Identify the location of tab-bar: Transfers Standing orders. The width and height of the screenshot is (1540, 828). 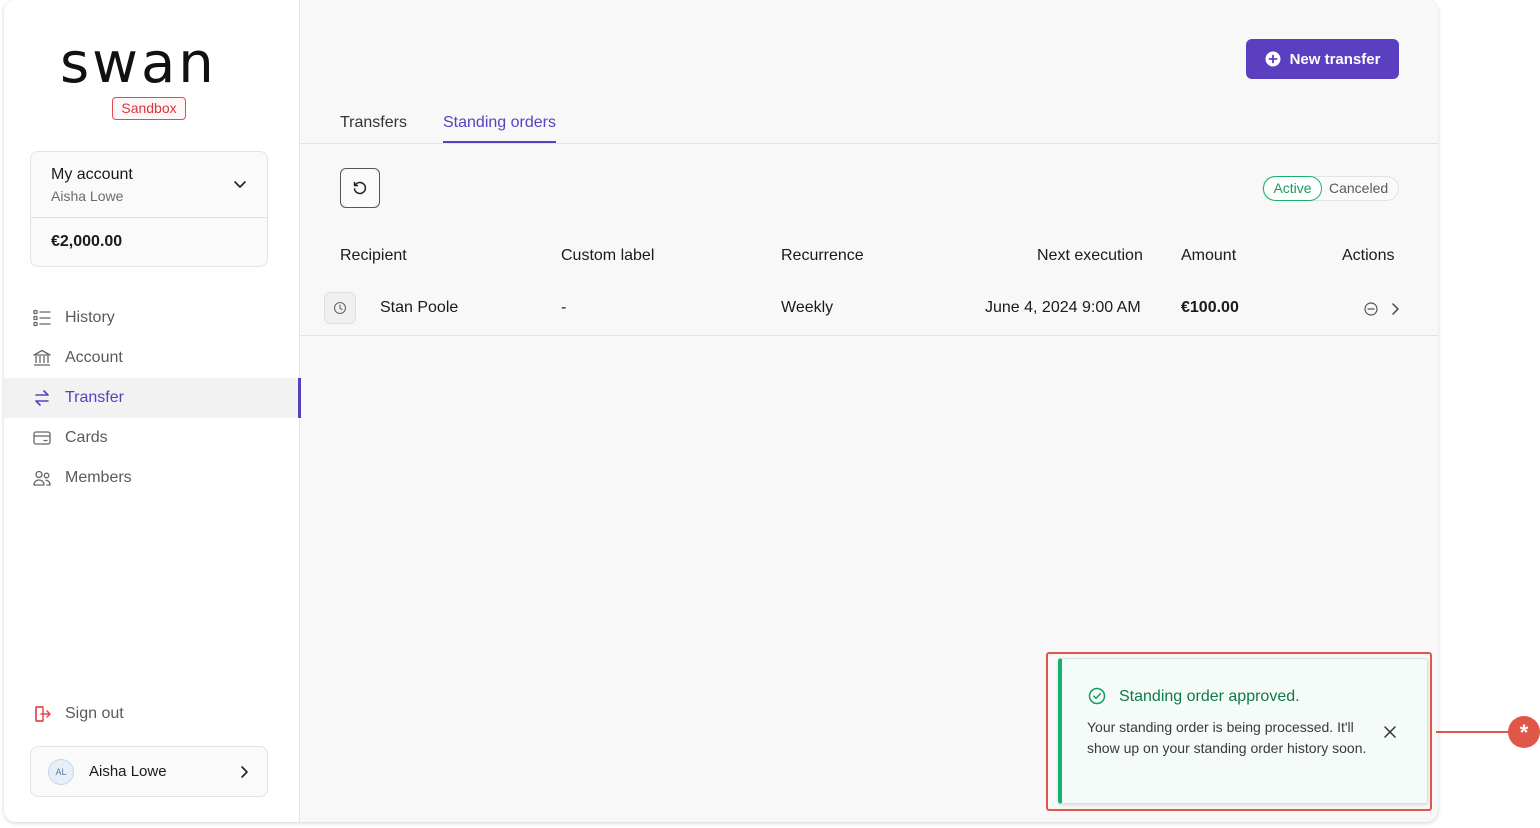
(869, 127).